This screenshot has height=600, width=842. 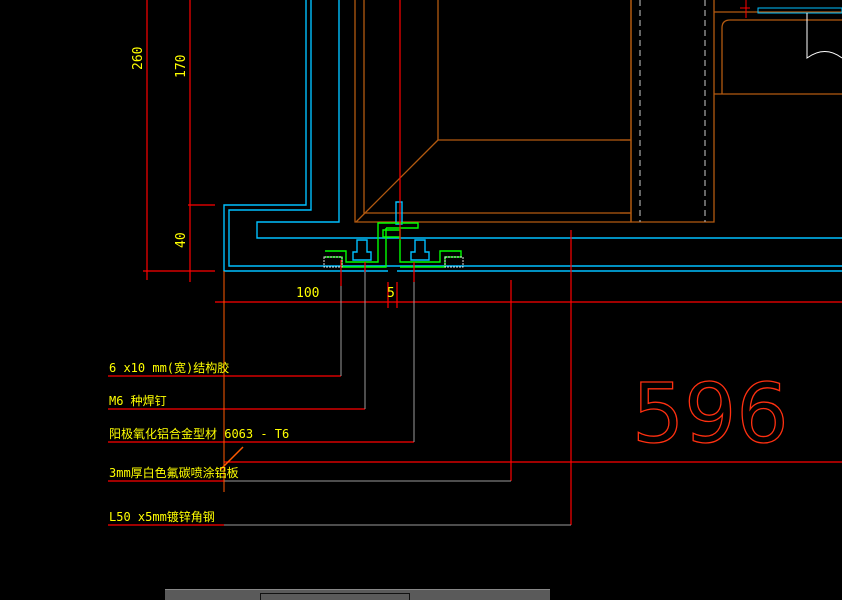 I want to click on dim-100: 100, so click(x=307, y=293).